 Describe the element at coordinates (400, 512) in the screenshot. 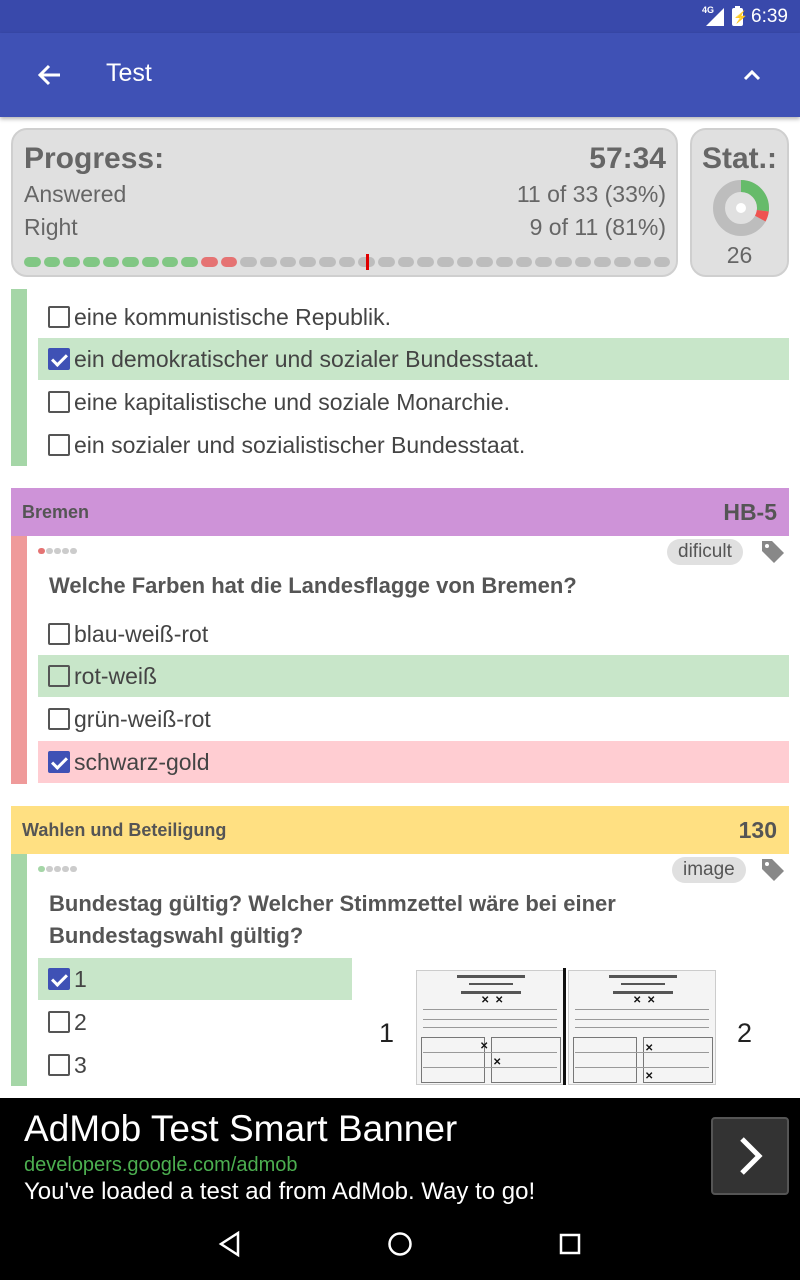

I see `category-header: Bremen HB-5` at that location.